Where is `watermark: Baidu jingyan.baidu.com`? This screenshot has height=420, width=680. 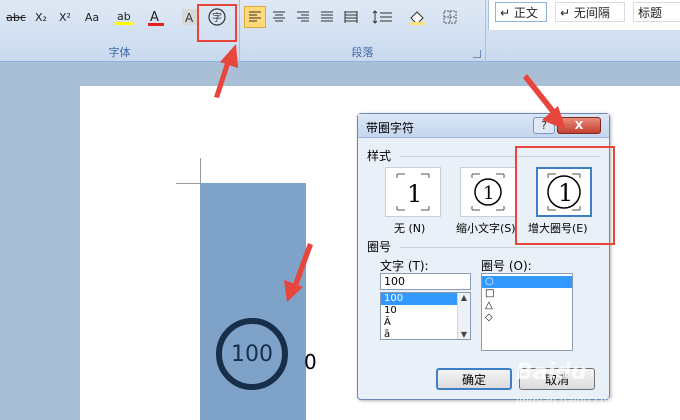 watermark: Baidu jingyan.baidu.com is located at coordinates (598, 388).